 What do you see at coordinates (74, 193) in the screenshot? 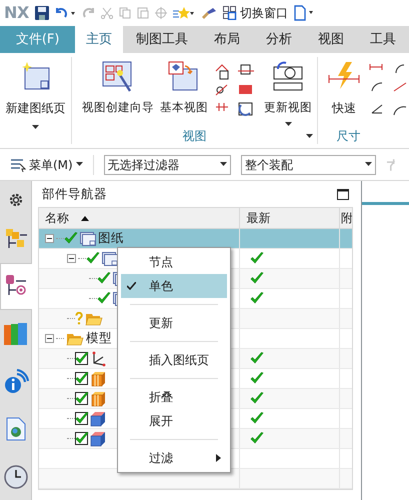
I see `panel-title: 部件导航器` at bounding box center [74, 193].